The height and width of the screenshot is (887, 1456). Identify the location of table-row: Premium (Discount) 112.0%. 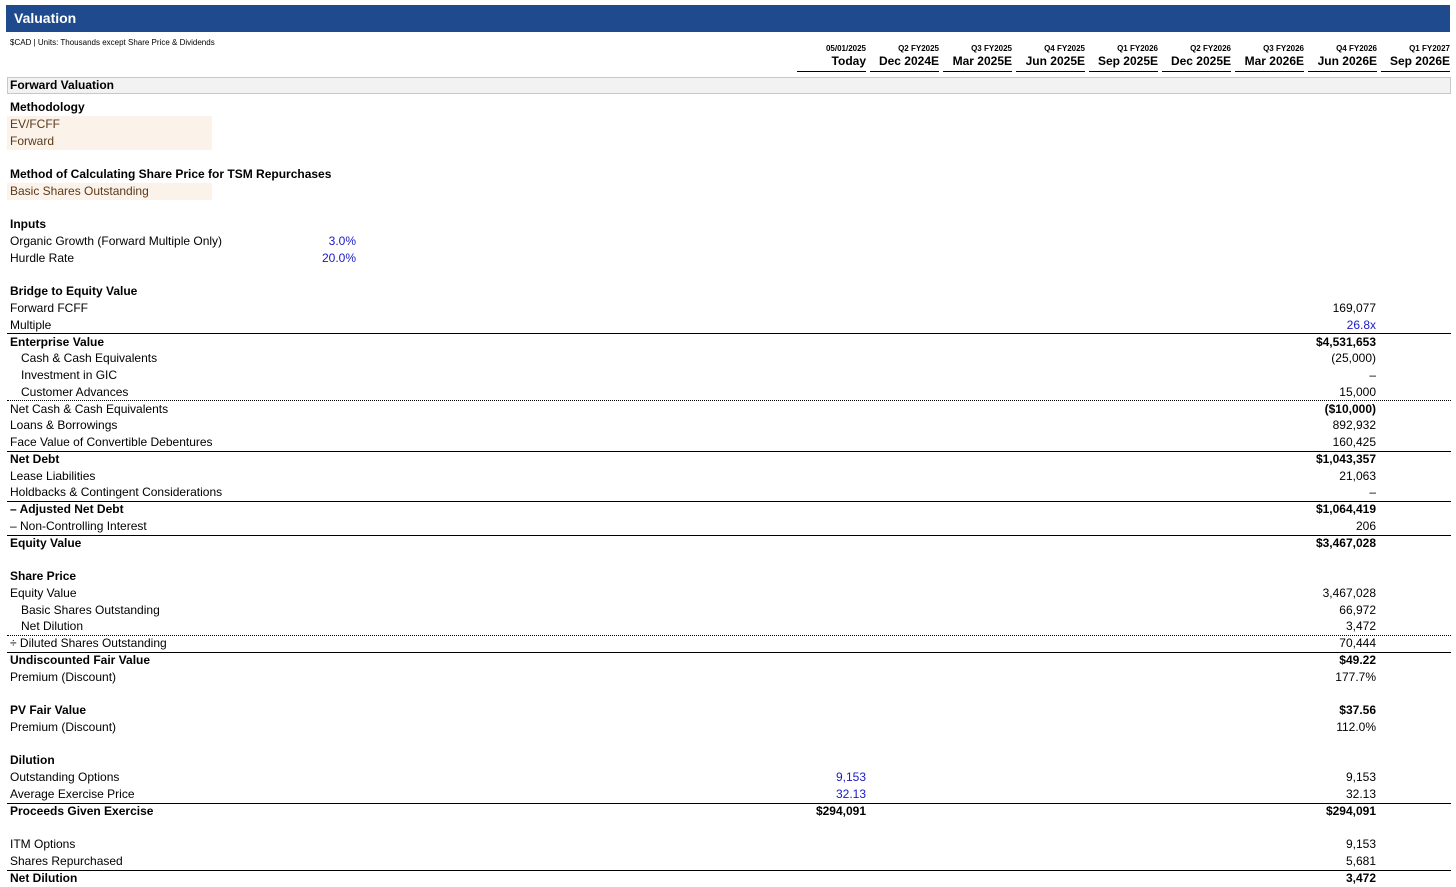
(728, 727).